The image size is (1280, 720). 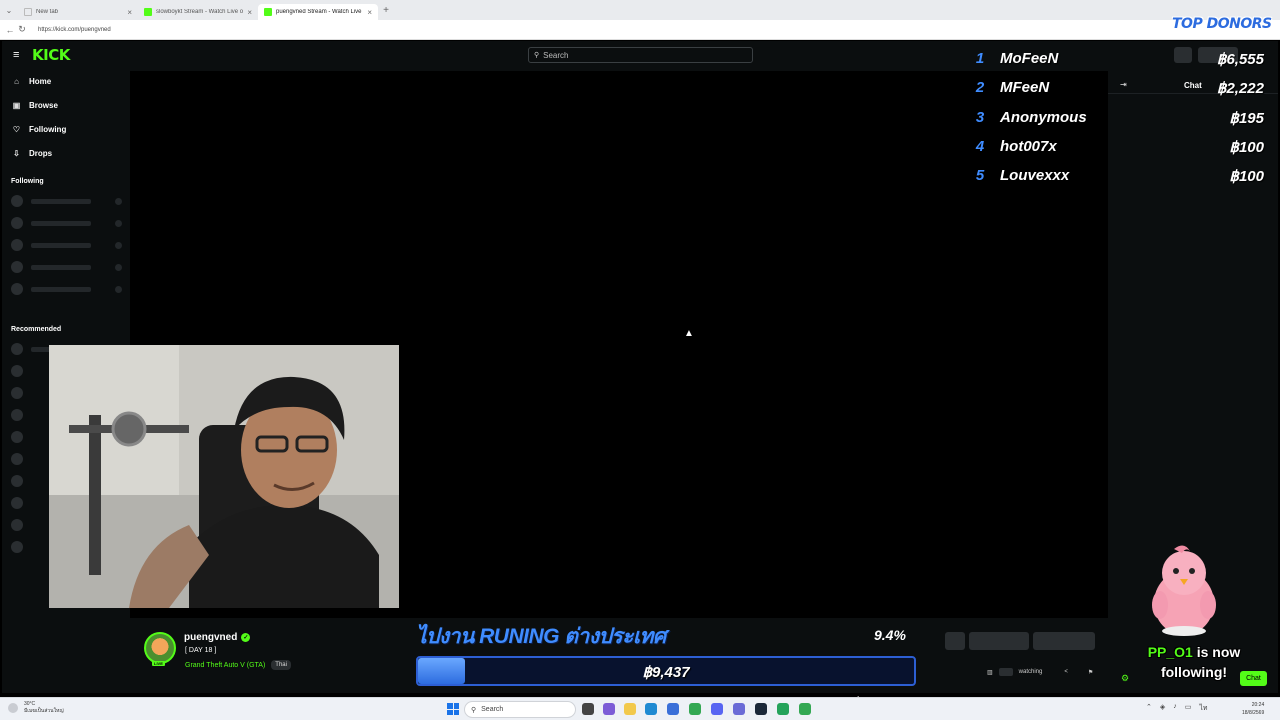 I want to click on chat-settings-icon: ⚙, so click(x=1125, y=678).